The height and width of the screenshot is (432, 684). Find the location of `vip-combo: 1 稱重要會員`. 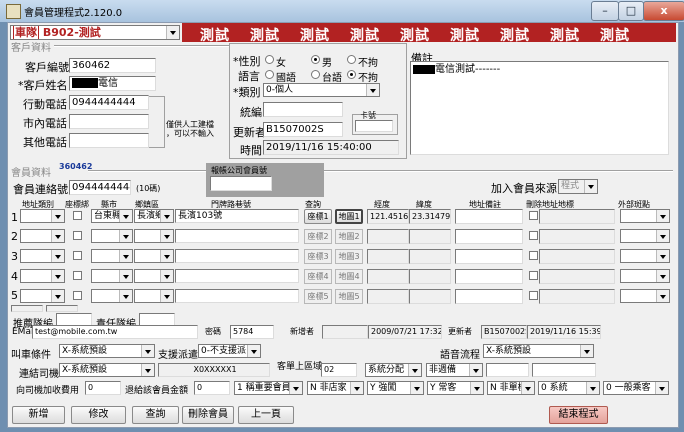

vip-combo: 1 稱重要會員 is located at coordinates (268, 388).